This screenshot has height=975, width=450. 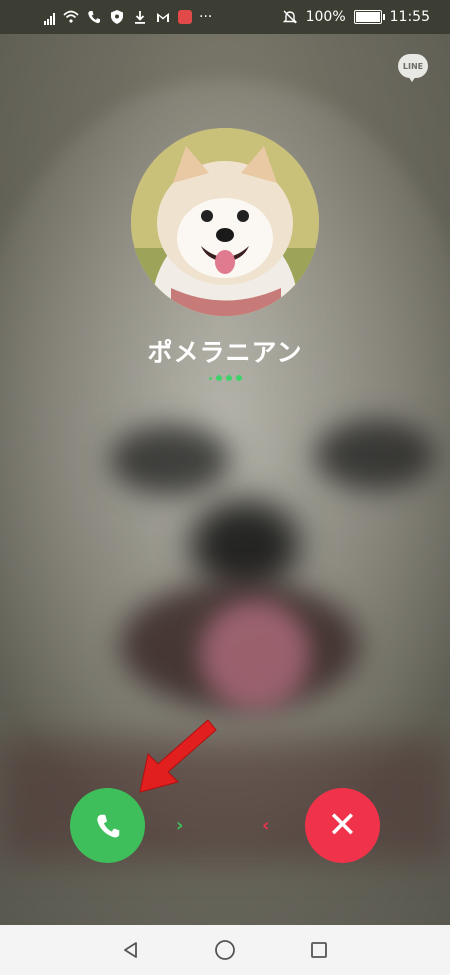 I want to click on status-bar: ··· 100% 11:55, so click(x=225, y=17).